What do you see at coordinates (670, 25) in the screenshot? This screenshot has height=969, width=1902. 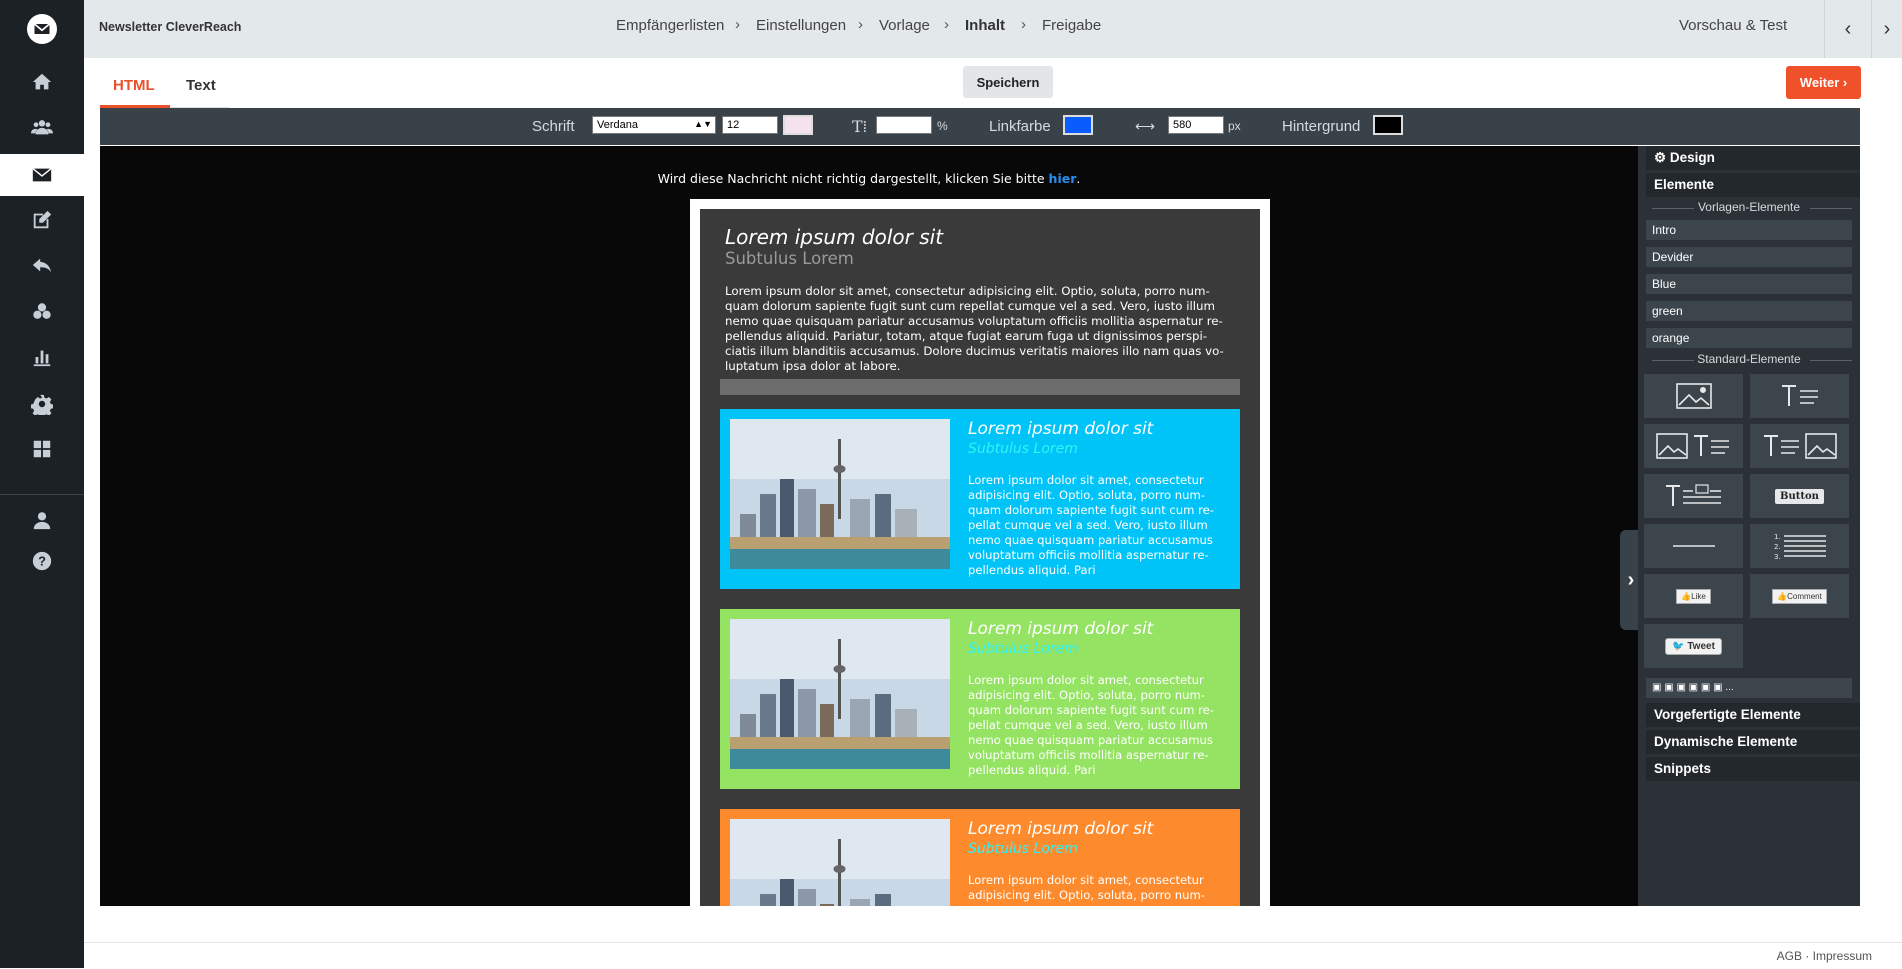 I see `breadcrumb-empfaengerlisten: Empfängerlisten` at bounding box center [670, 25].